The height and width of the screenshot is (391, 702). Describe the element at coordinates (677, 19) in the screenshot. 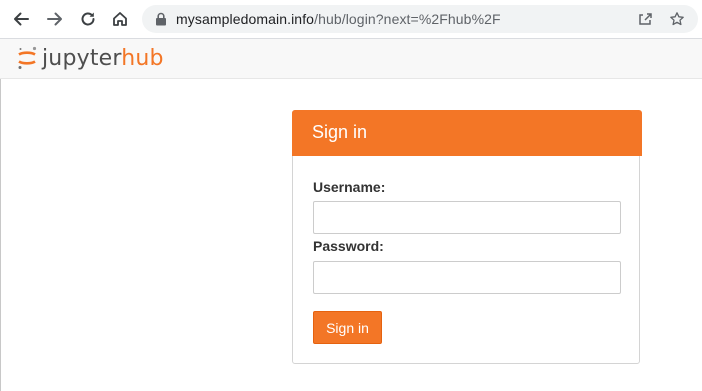

I see `star-icon` at that location.